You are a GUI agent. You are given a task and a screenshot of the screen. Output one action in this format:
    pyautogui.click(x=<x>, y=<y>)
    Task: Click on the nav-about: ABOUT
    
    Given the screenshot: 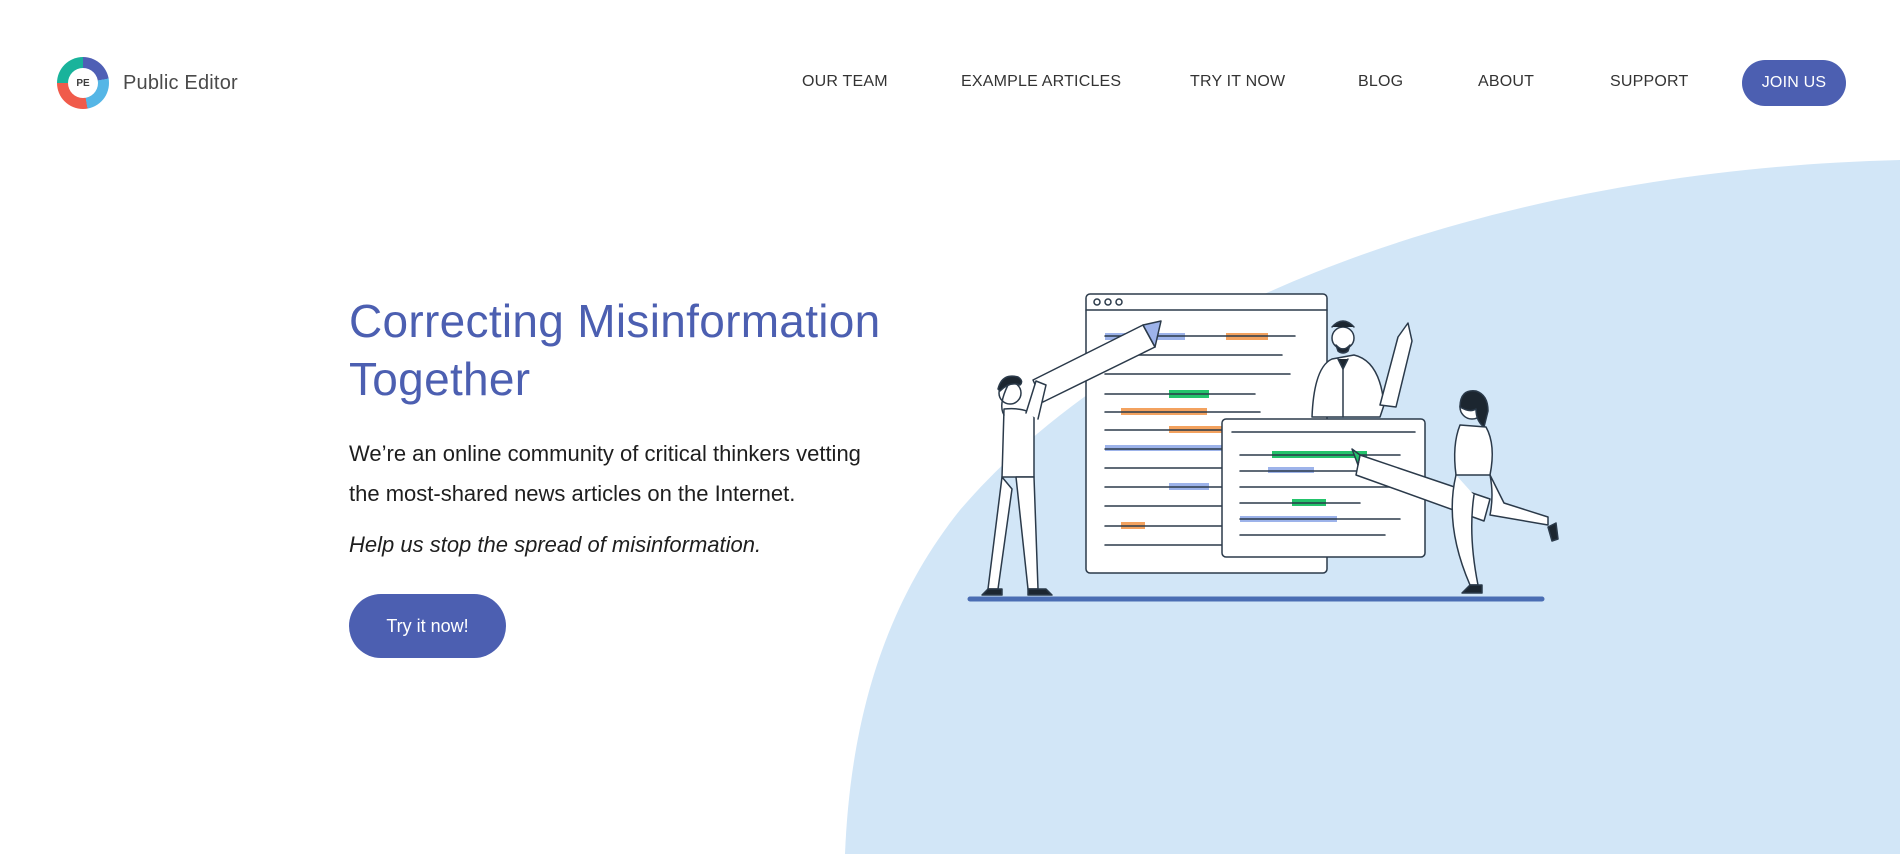 What is the action you would take?
    pyautogui.click(x=1506, y=82)
    